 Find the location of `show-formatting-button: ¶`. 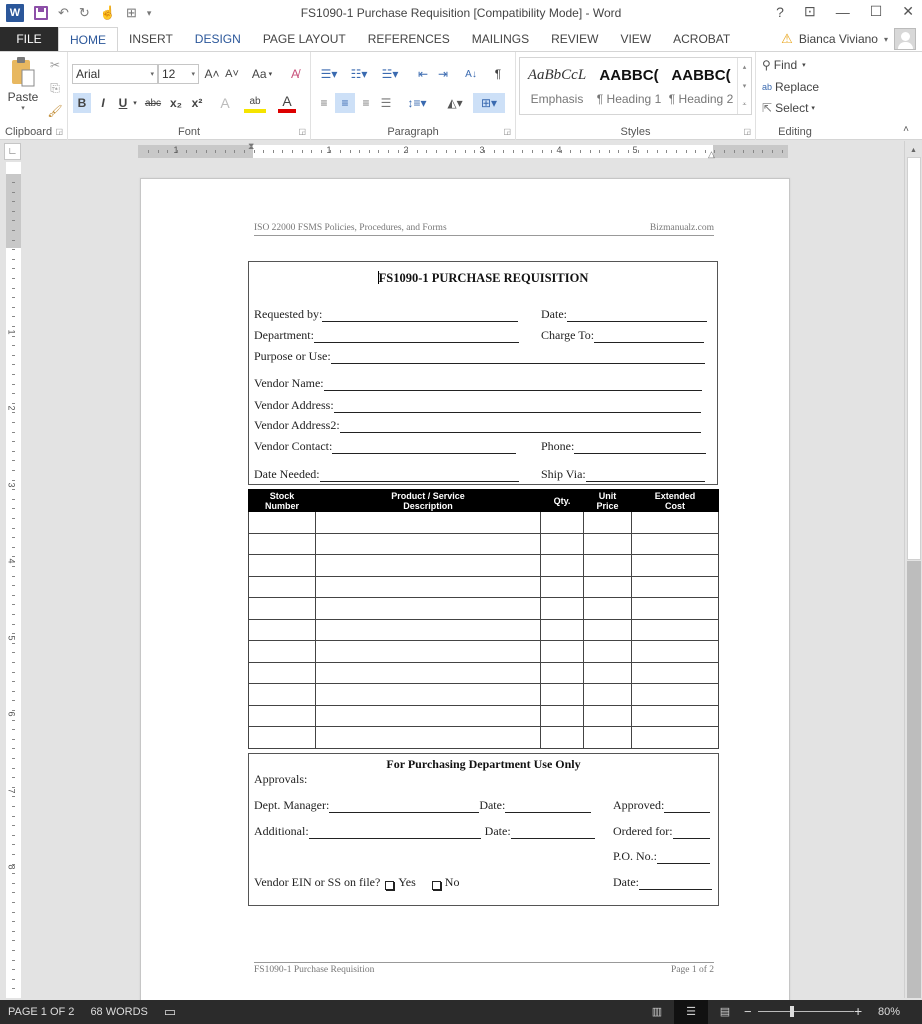

show-formatting-button: ¶ is located at coordinates (498, 74).